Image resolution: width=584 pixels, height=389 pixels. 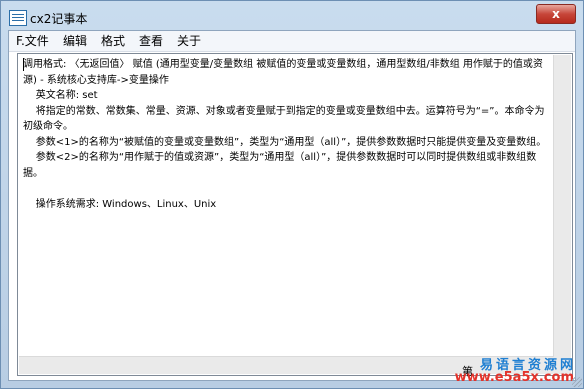 What do you see at coordinates (577, 382) in the screenshot?
I see `resize-grip-icon` at bounding box center [577, 382].